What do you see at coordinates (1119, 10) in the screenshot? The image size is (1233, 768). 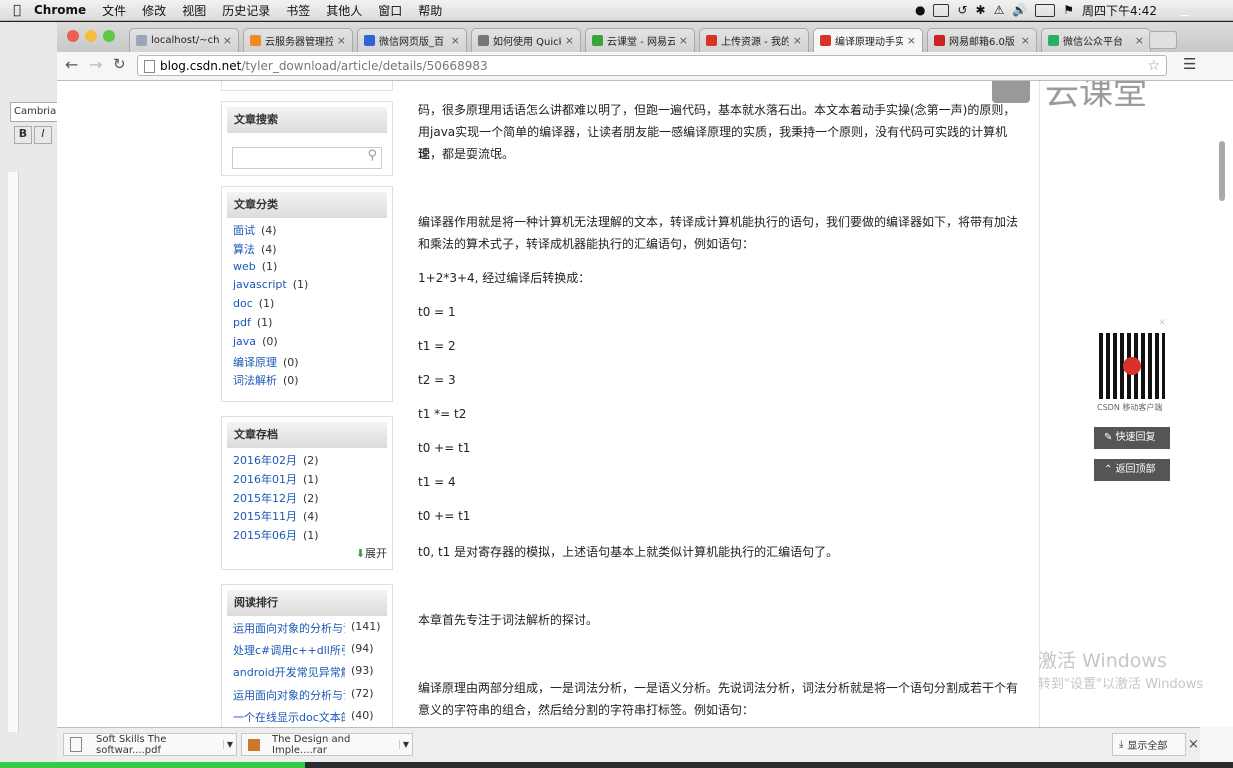 I see `clock: 周四下午4:42` at bounding box center [1119, 10].